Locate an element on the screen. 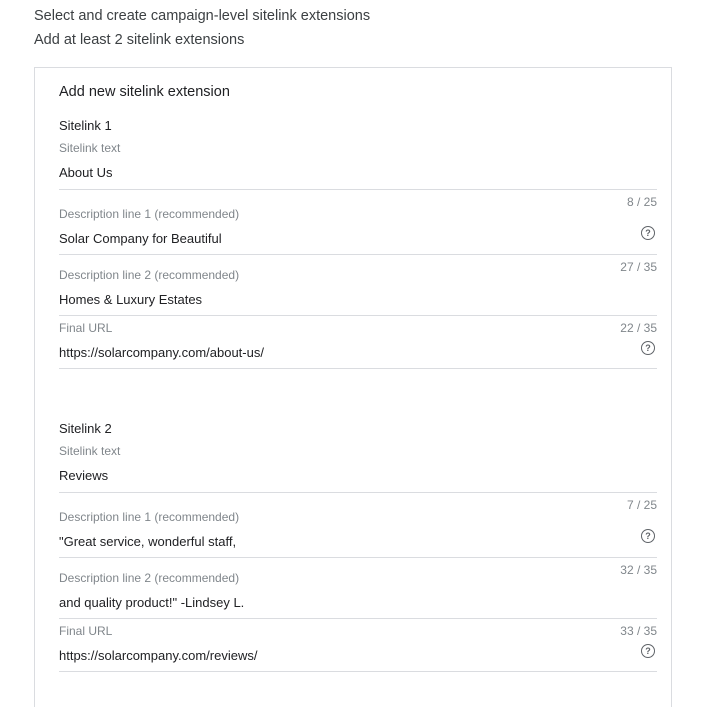 The image size is (701, 707). sitelink-2-desc2-label: Description line 2 (recommended) is located at coordinates (149, 578).